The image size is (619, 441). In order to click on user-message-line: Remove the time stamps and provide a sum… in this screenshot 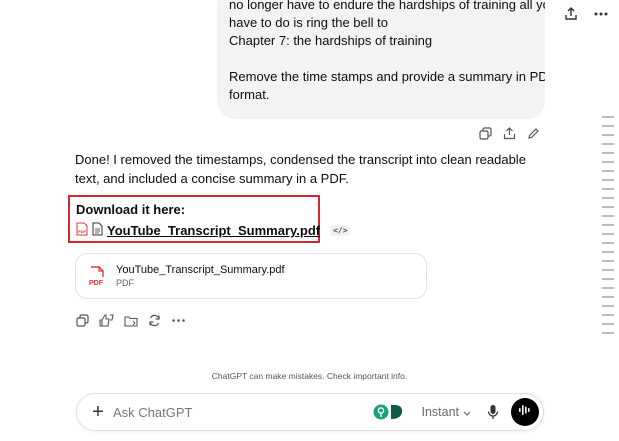, I will do `click(387, 76)`.